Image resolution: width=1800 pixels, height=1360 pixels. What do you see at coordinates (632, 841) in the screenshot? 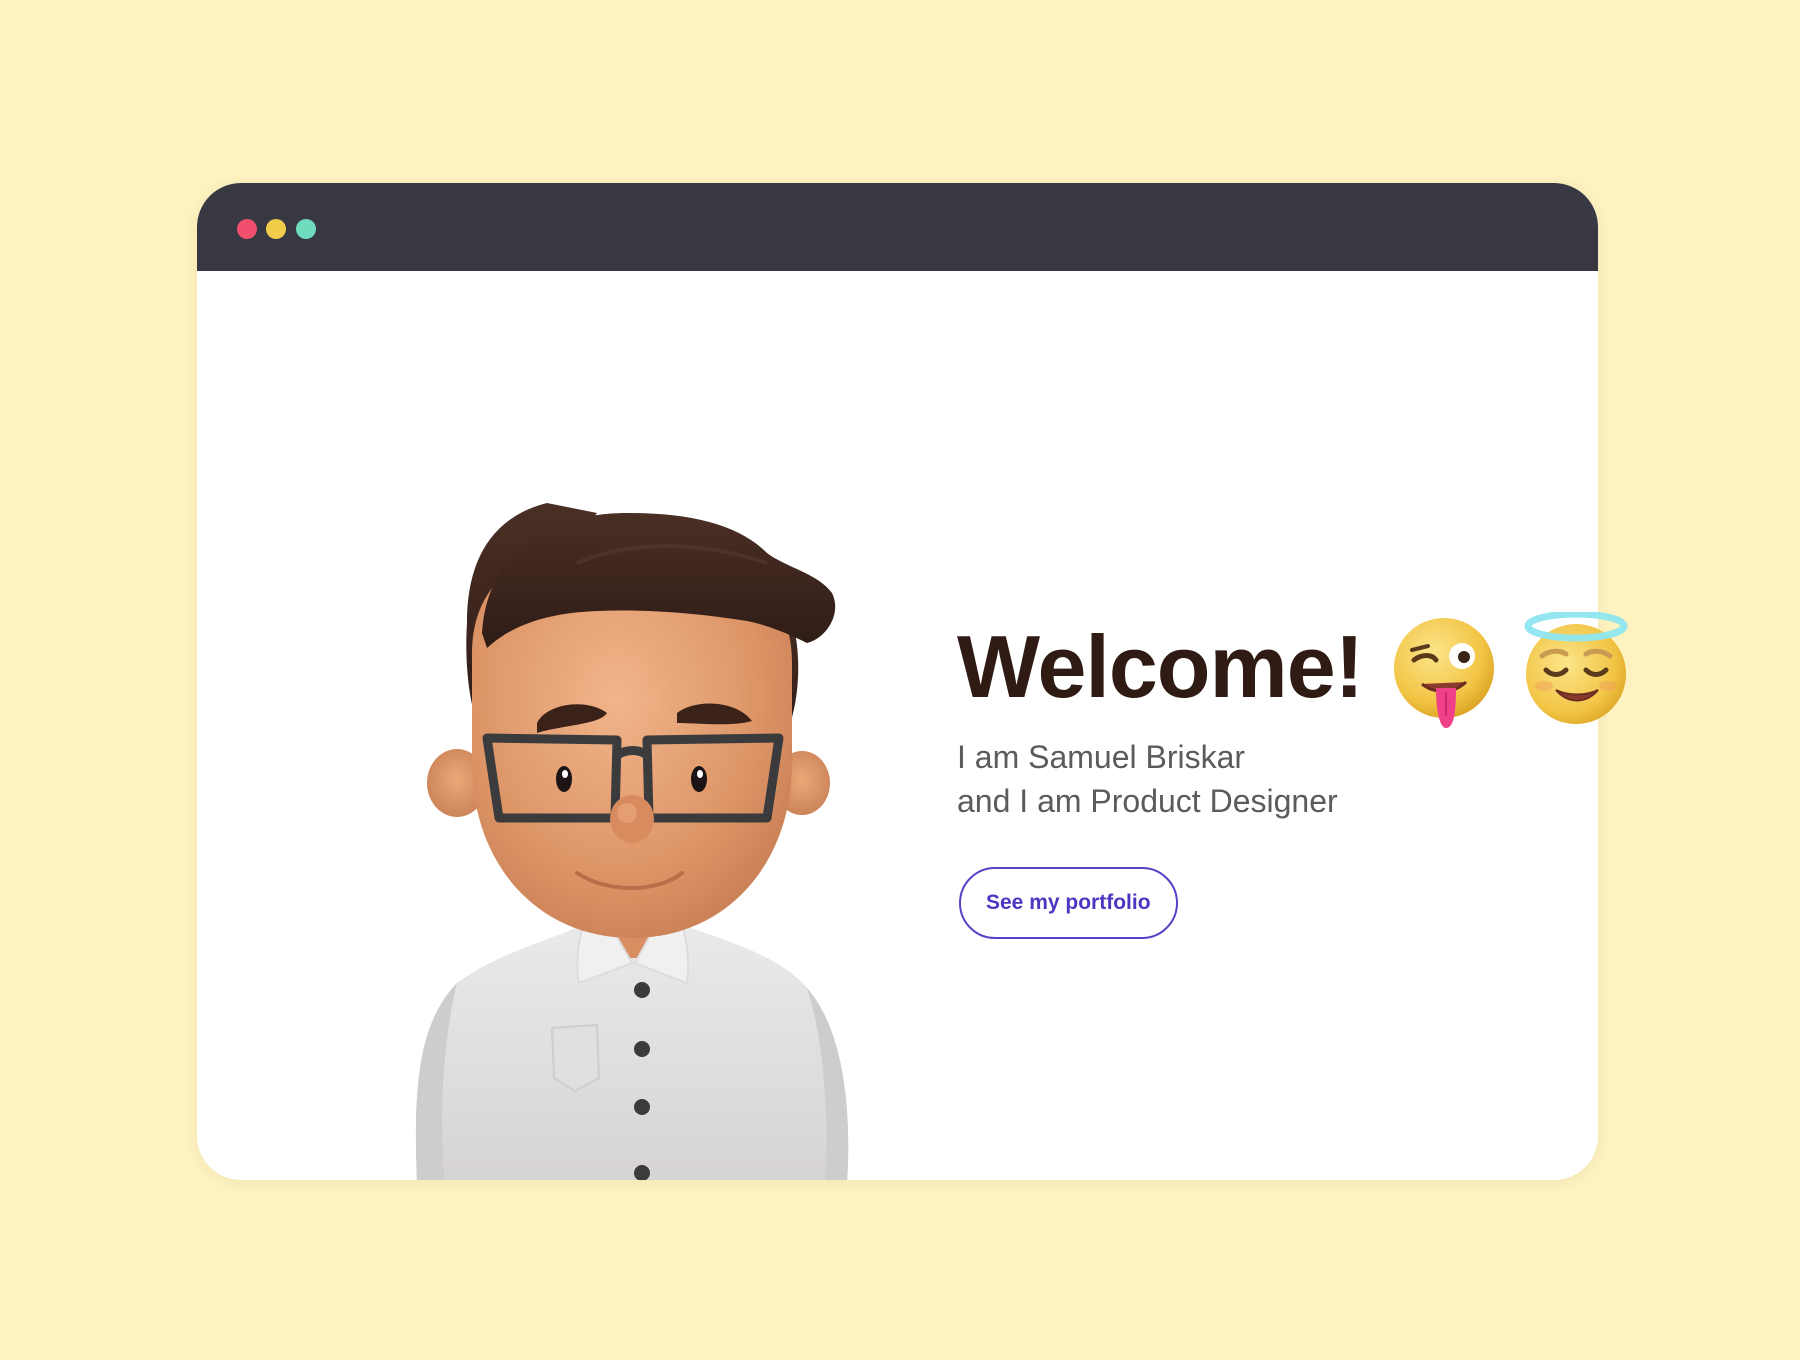
I see `avatar-illustration` at bounding box center [632, 841].